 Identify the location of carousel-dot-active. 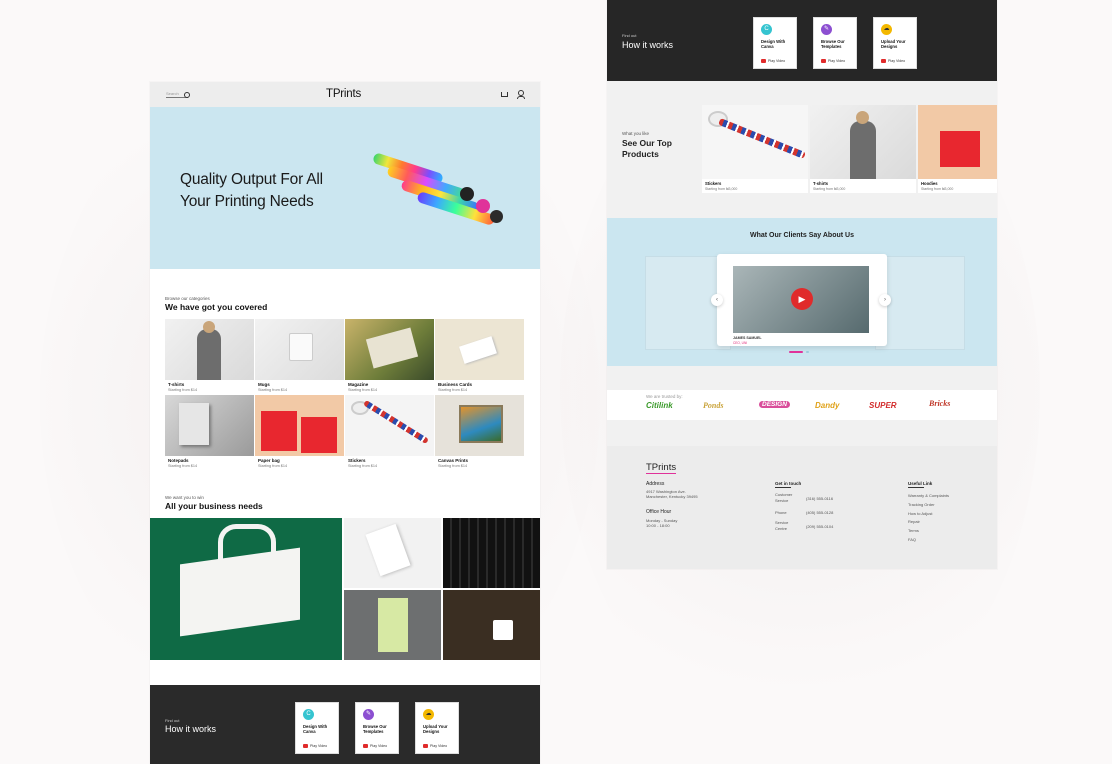
(796, 352).